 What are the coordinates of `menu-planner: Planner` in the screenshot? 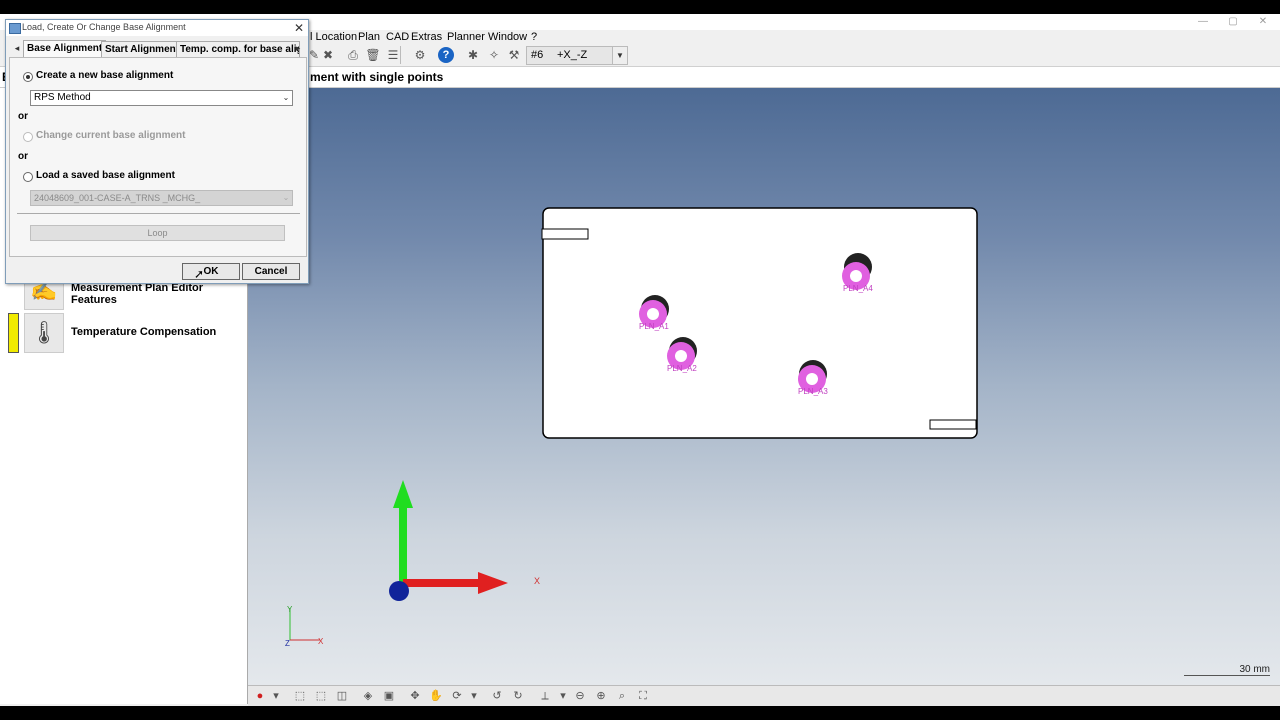 It's located at (466, 37).